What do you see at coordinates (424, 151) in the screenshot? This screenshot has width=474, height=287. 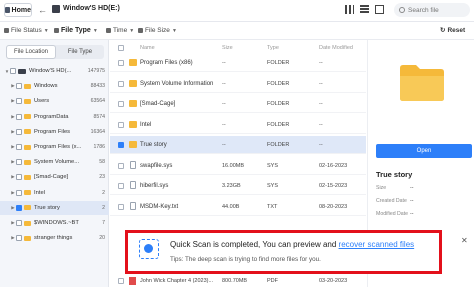 I see `open-button: Open` at bounding box center [424, 151].